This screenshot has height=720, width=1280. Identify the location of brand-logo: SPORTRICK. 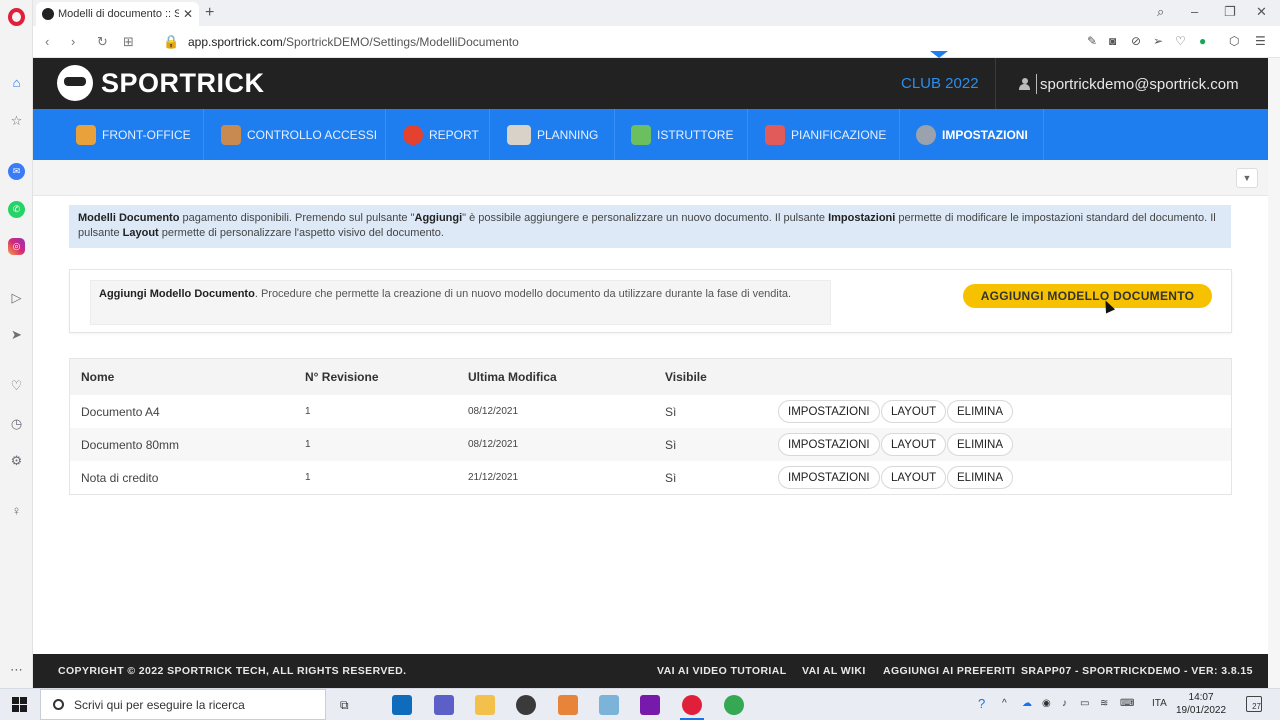
(161, 83).